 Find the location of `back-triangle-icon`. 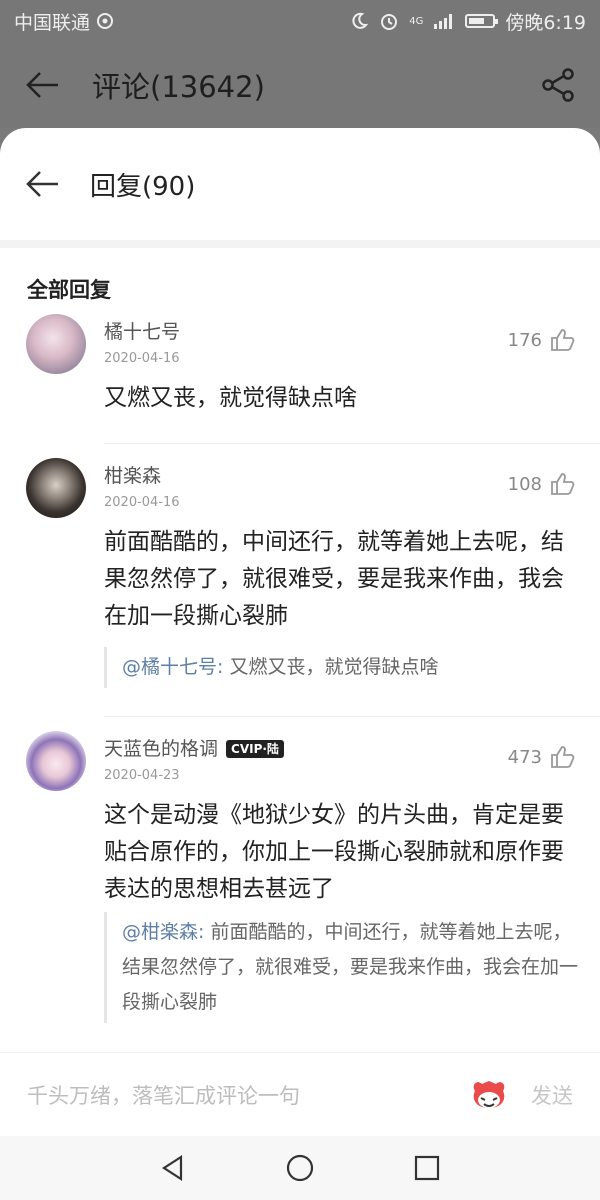

back-triangle-icon is located at coordinates (173, 1168).